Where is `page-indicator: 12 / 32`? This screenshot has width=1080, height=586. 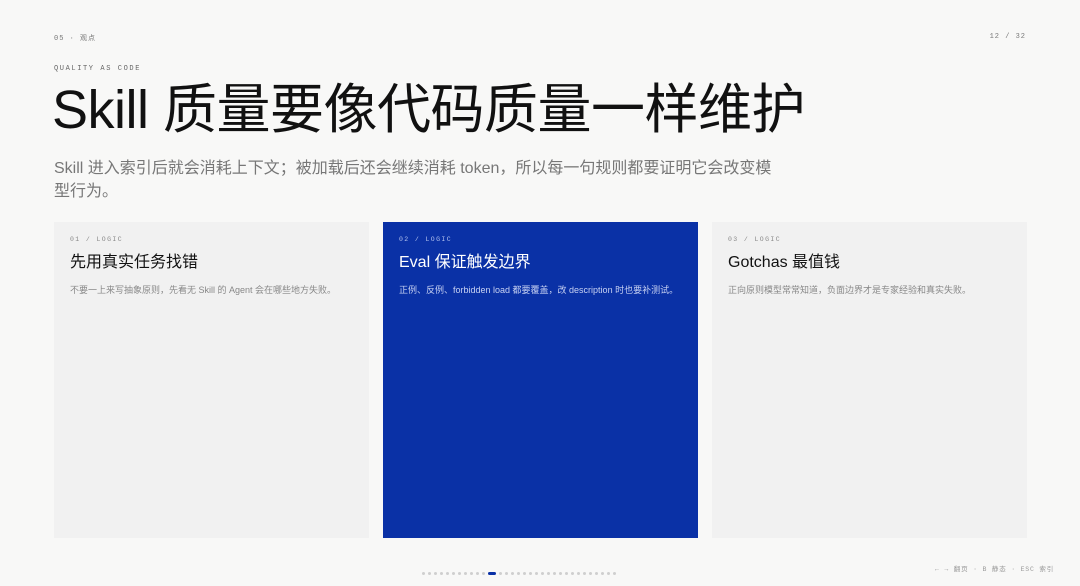 page-indicator: 12 / 32 is located at coordinates (1007, 37).